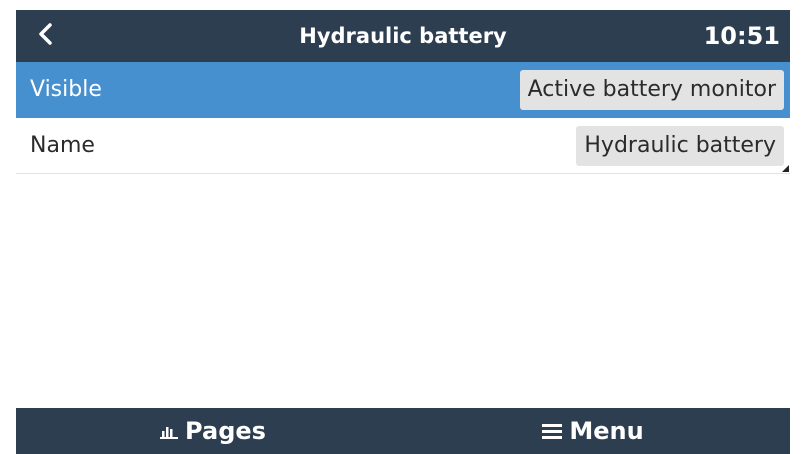 The image size is (802, 454). Describe the element at coordinates (66, 89) in the screenshot. I see `setting-label: Visible` at that location.